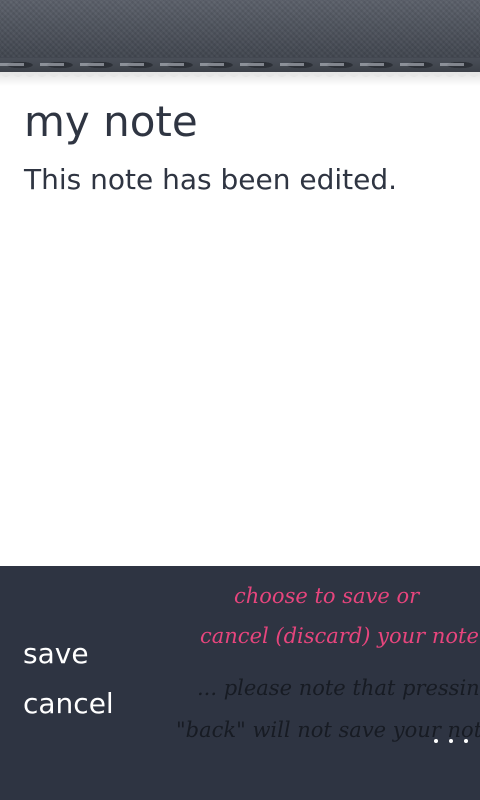 This screenshot has height=800, width=480. Describe the element at coordinates (240, 79) in the screenshot. I see `torn-paper-edge` at that location.